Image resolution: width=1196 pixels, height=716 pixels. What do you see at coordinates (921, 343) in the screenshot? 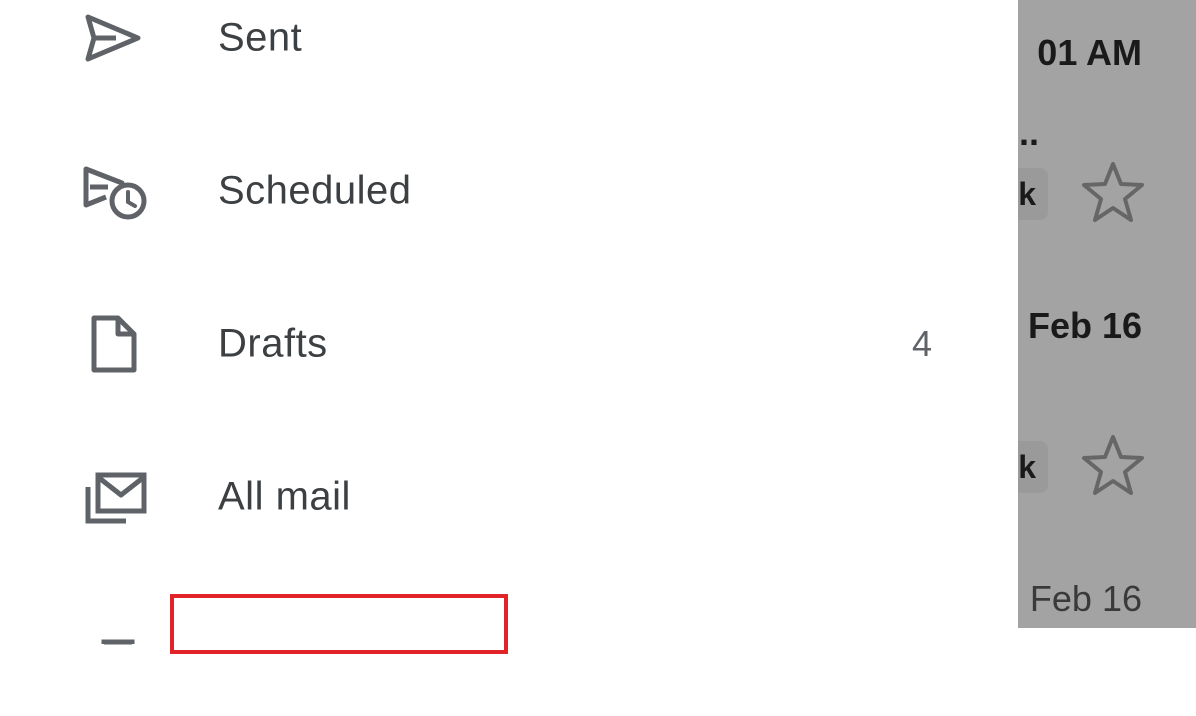
I see `drafts-count-badge: 4` at bounding box center [921, 343].